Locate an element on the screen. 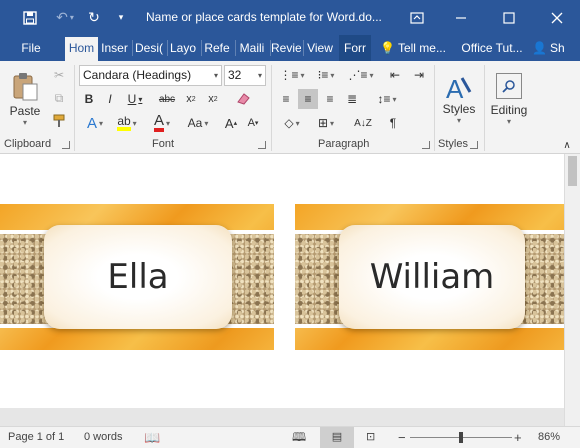 The height and width of the screenshot is (448, 580). card-name: William is located at coordinates (432, 277).